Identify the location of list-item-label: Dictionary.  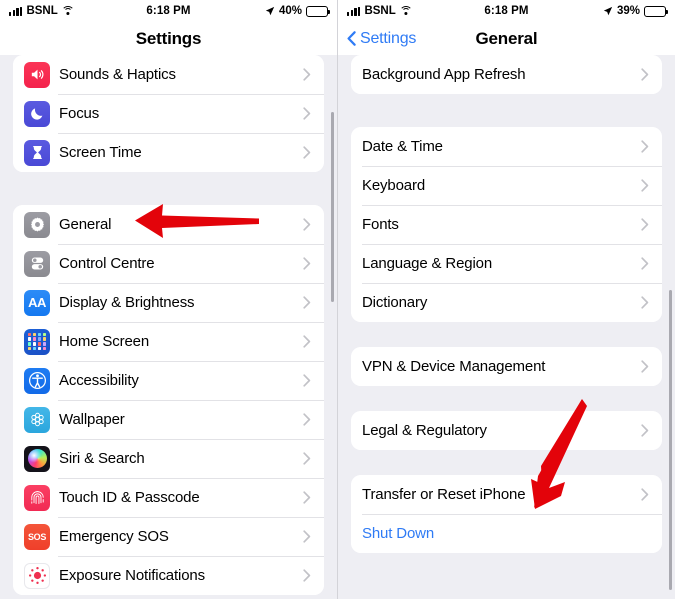
(395, 302).